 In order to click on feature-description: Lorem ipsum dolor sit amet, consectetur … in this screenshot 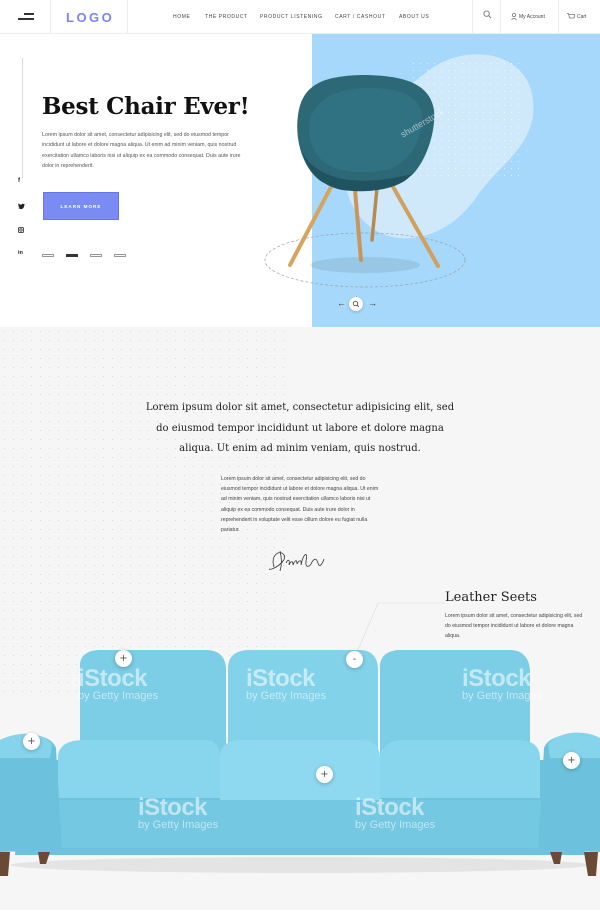, I will do `click(514, 626)`.